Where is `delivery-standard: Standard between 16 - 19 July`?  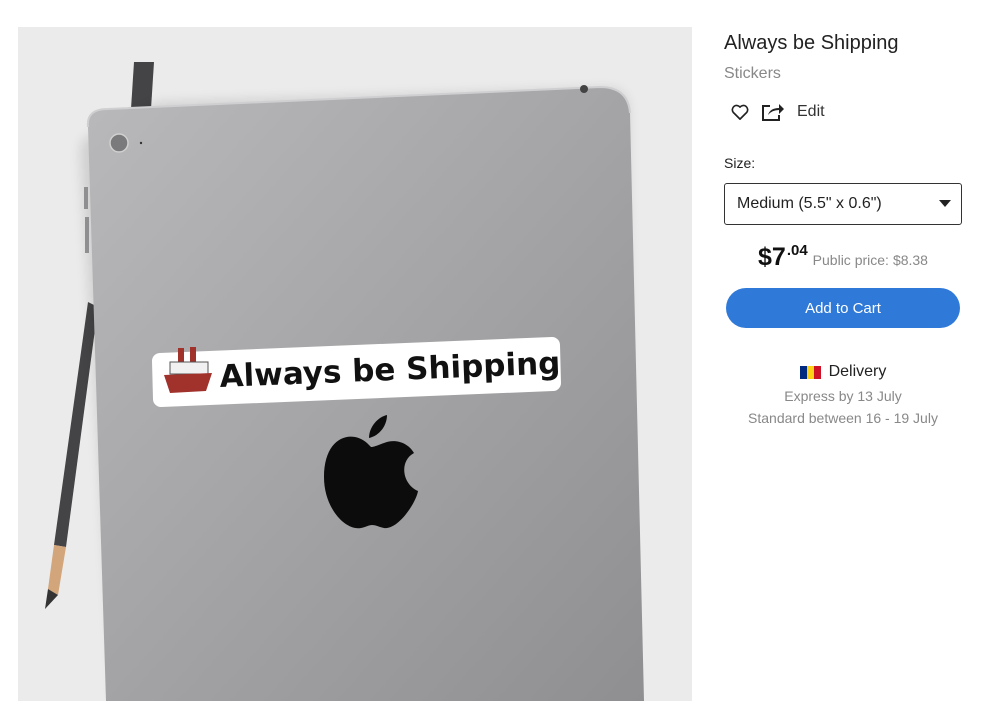
delivery-standard: Standard between 16 - 19 July is located at coordinates (843, 418).